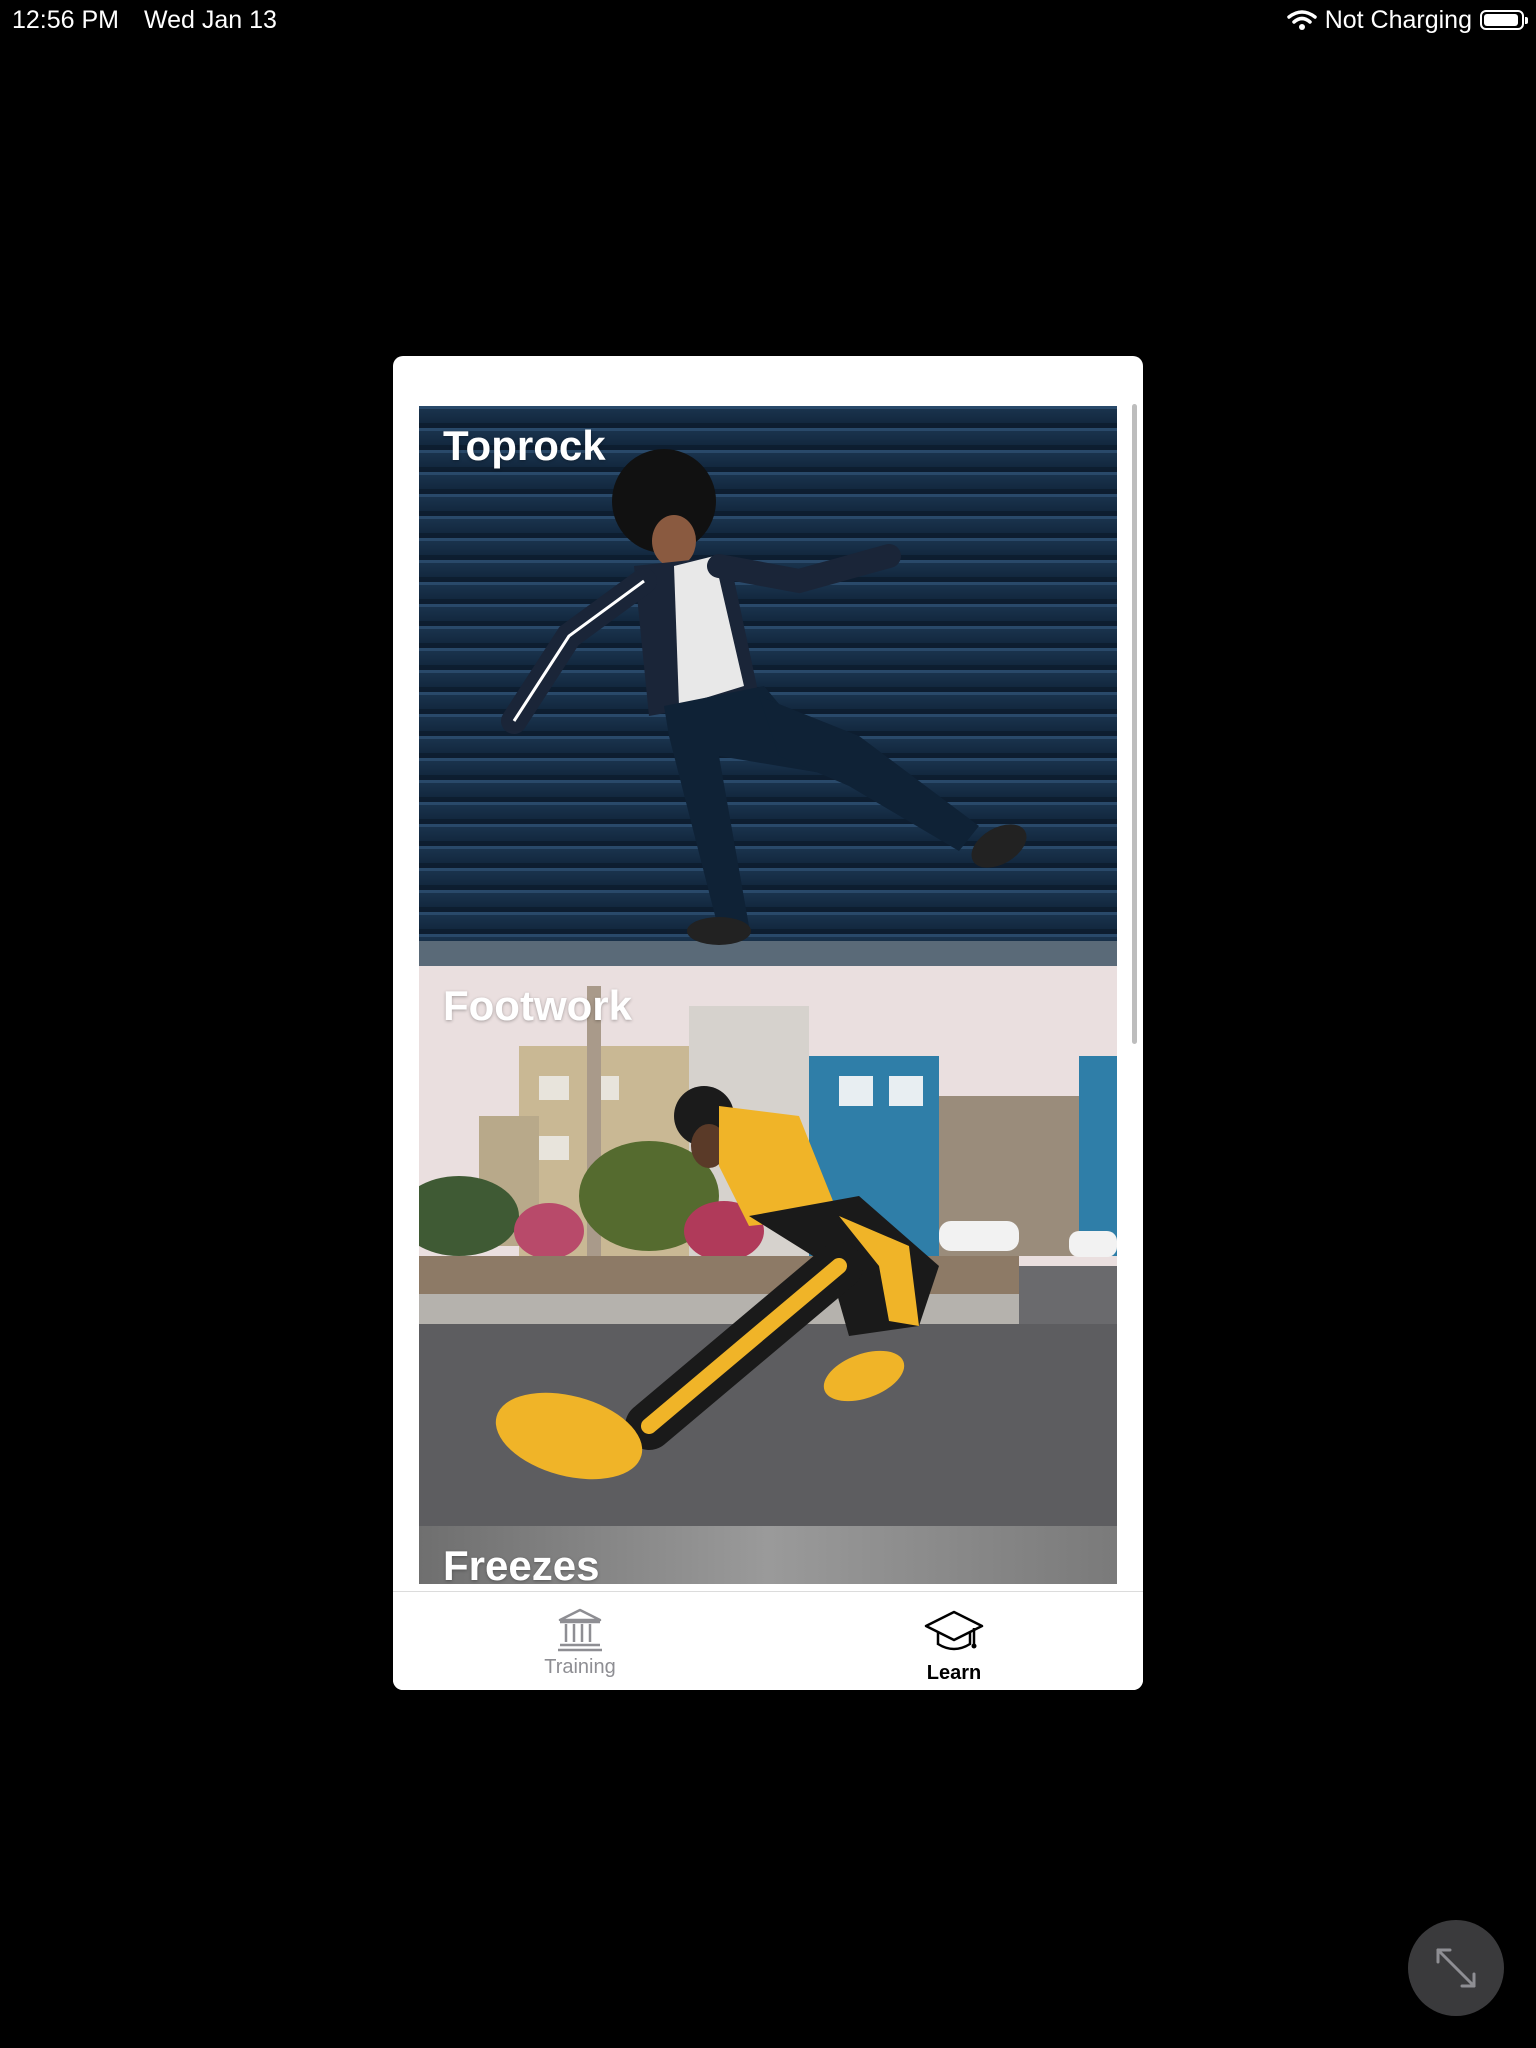 The image size is (1536, 2048). What do you see at coordinates (768, 20) in the screenshot?
I see `status-bar: 12:56 PM Wed Jan 13 Not Charging` at bounding box center [768, 20].